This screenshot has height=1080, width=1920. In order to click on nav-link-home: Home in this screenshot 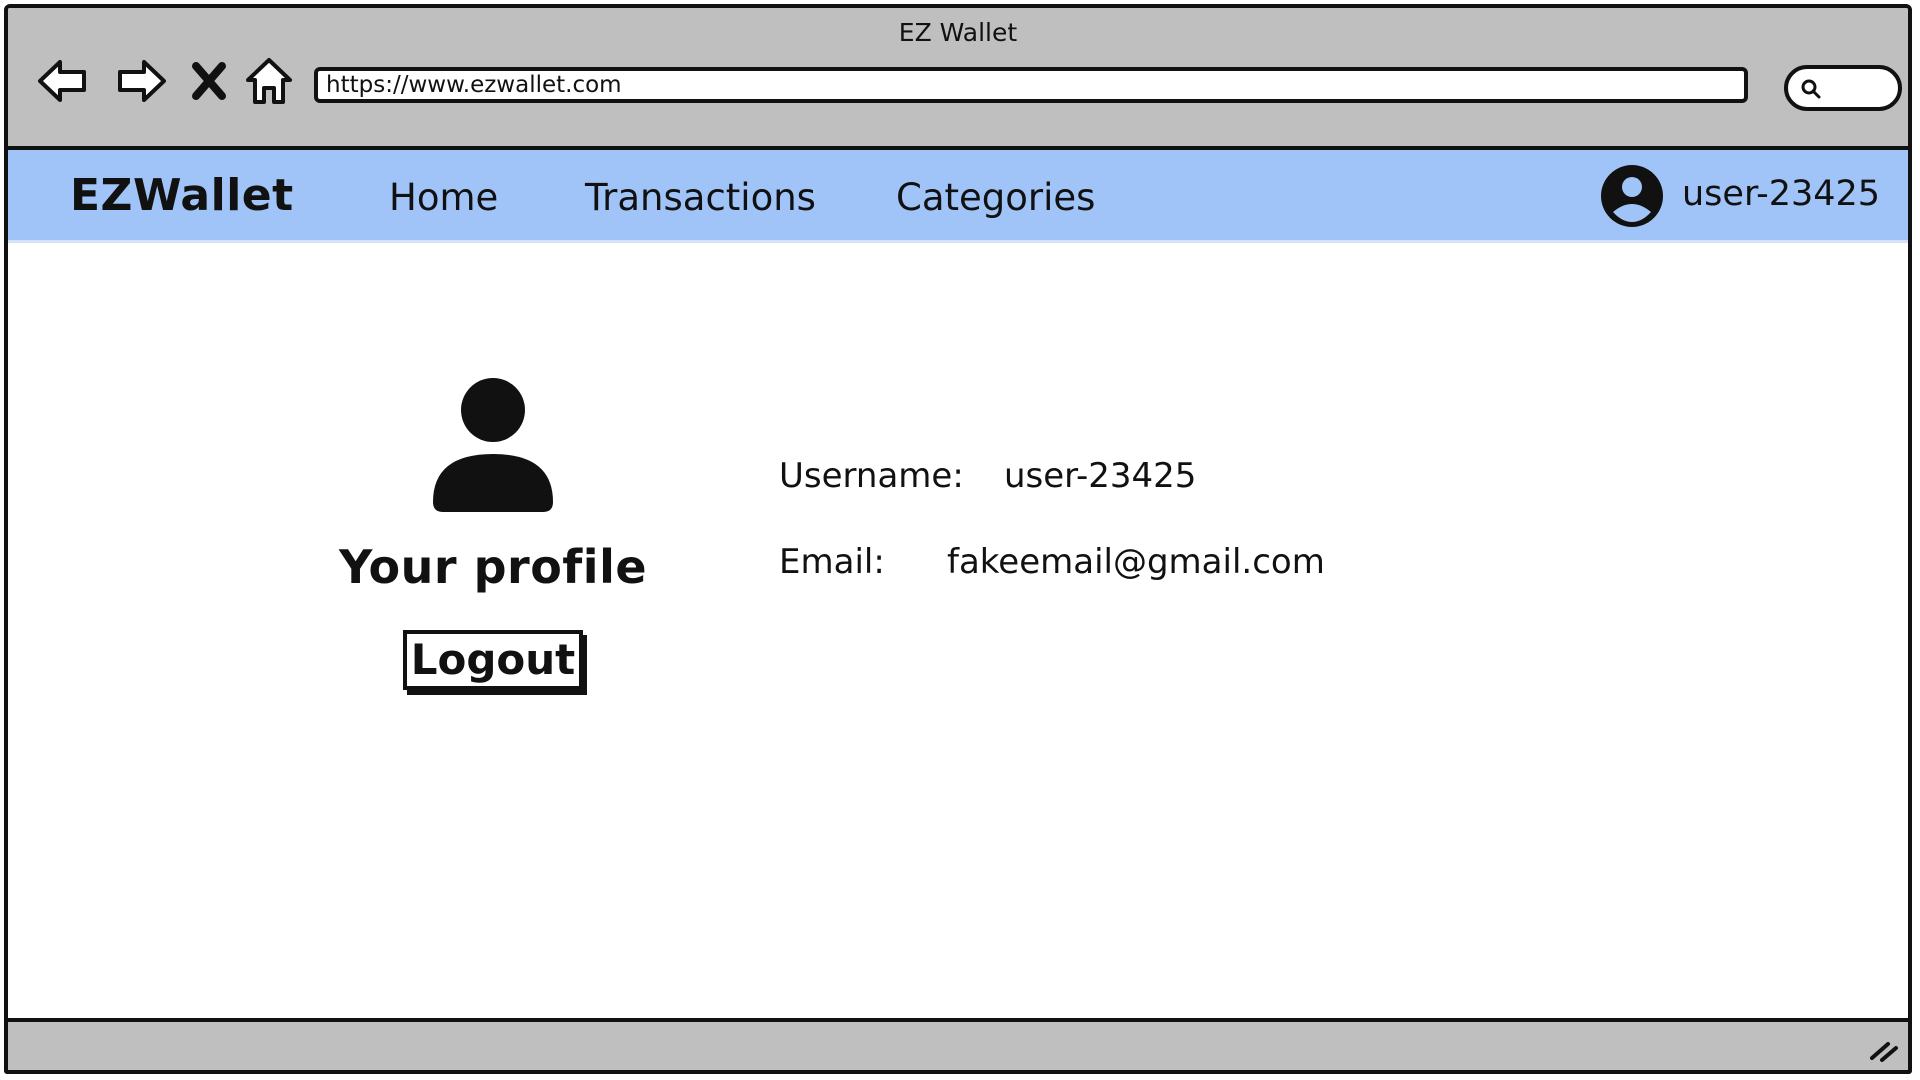, I will do `click(443, 197)`.